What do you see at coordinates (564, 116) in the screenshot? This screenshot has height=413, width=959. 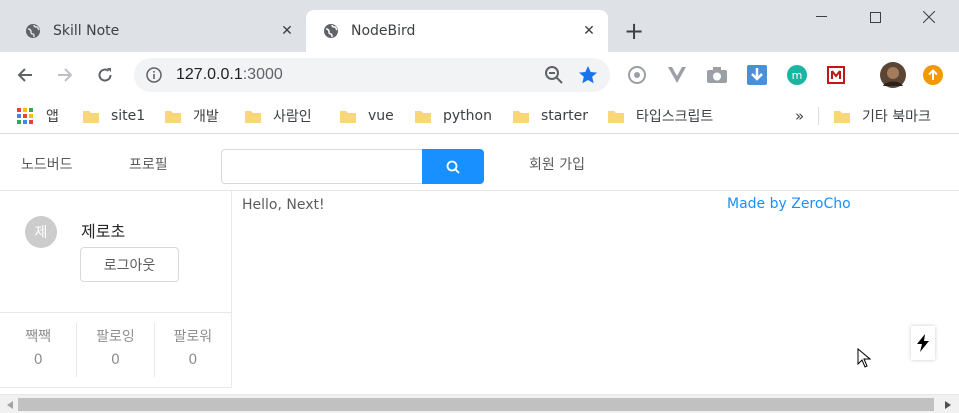 I see `bookmark-label: starter` at bounding box center [564, 116].